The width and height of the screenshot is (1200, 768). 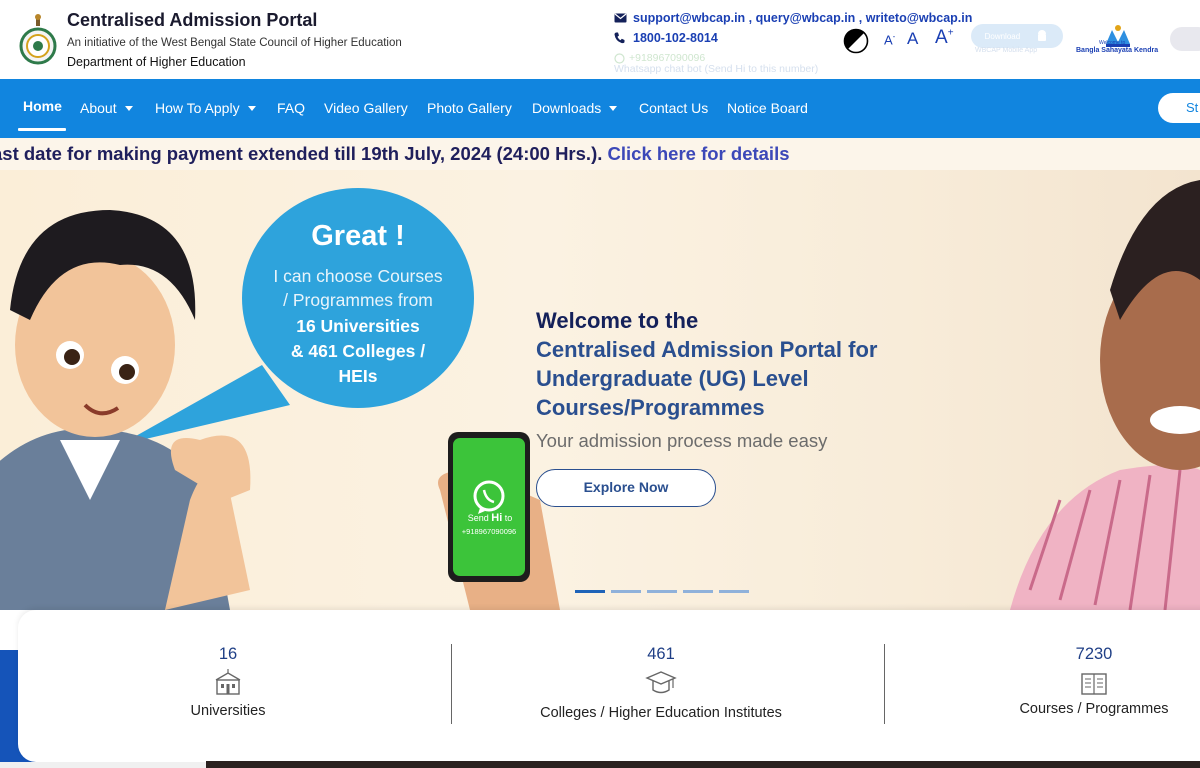 What do you see at coordinates (682, 440) in the screenshot?
I see `hero-tagline: Your admission process made easy` at bounding box center [682, 440].